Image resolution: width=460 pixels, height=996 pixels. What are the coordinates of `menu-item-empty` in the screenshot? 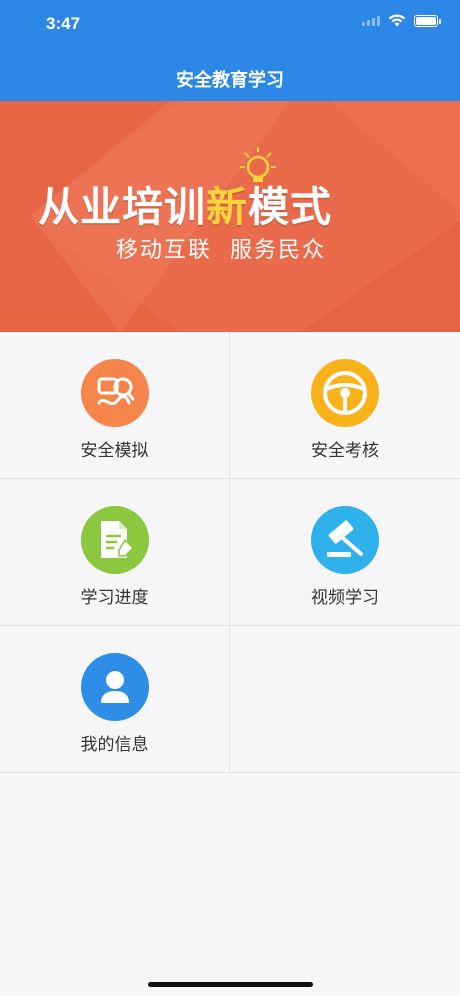 It's located at (345, 699).